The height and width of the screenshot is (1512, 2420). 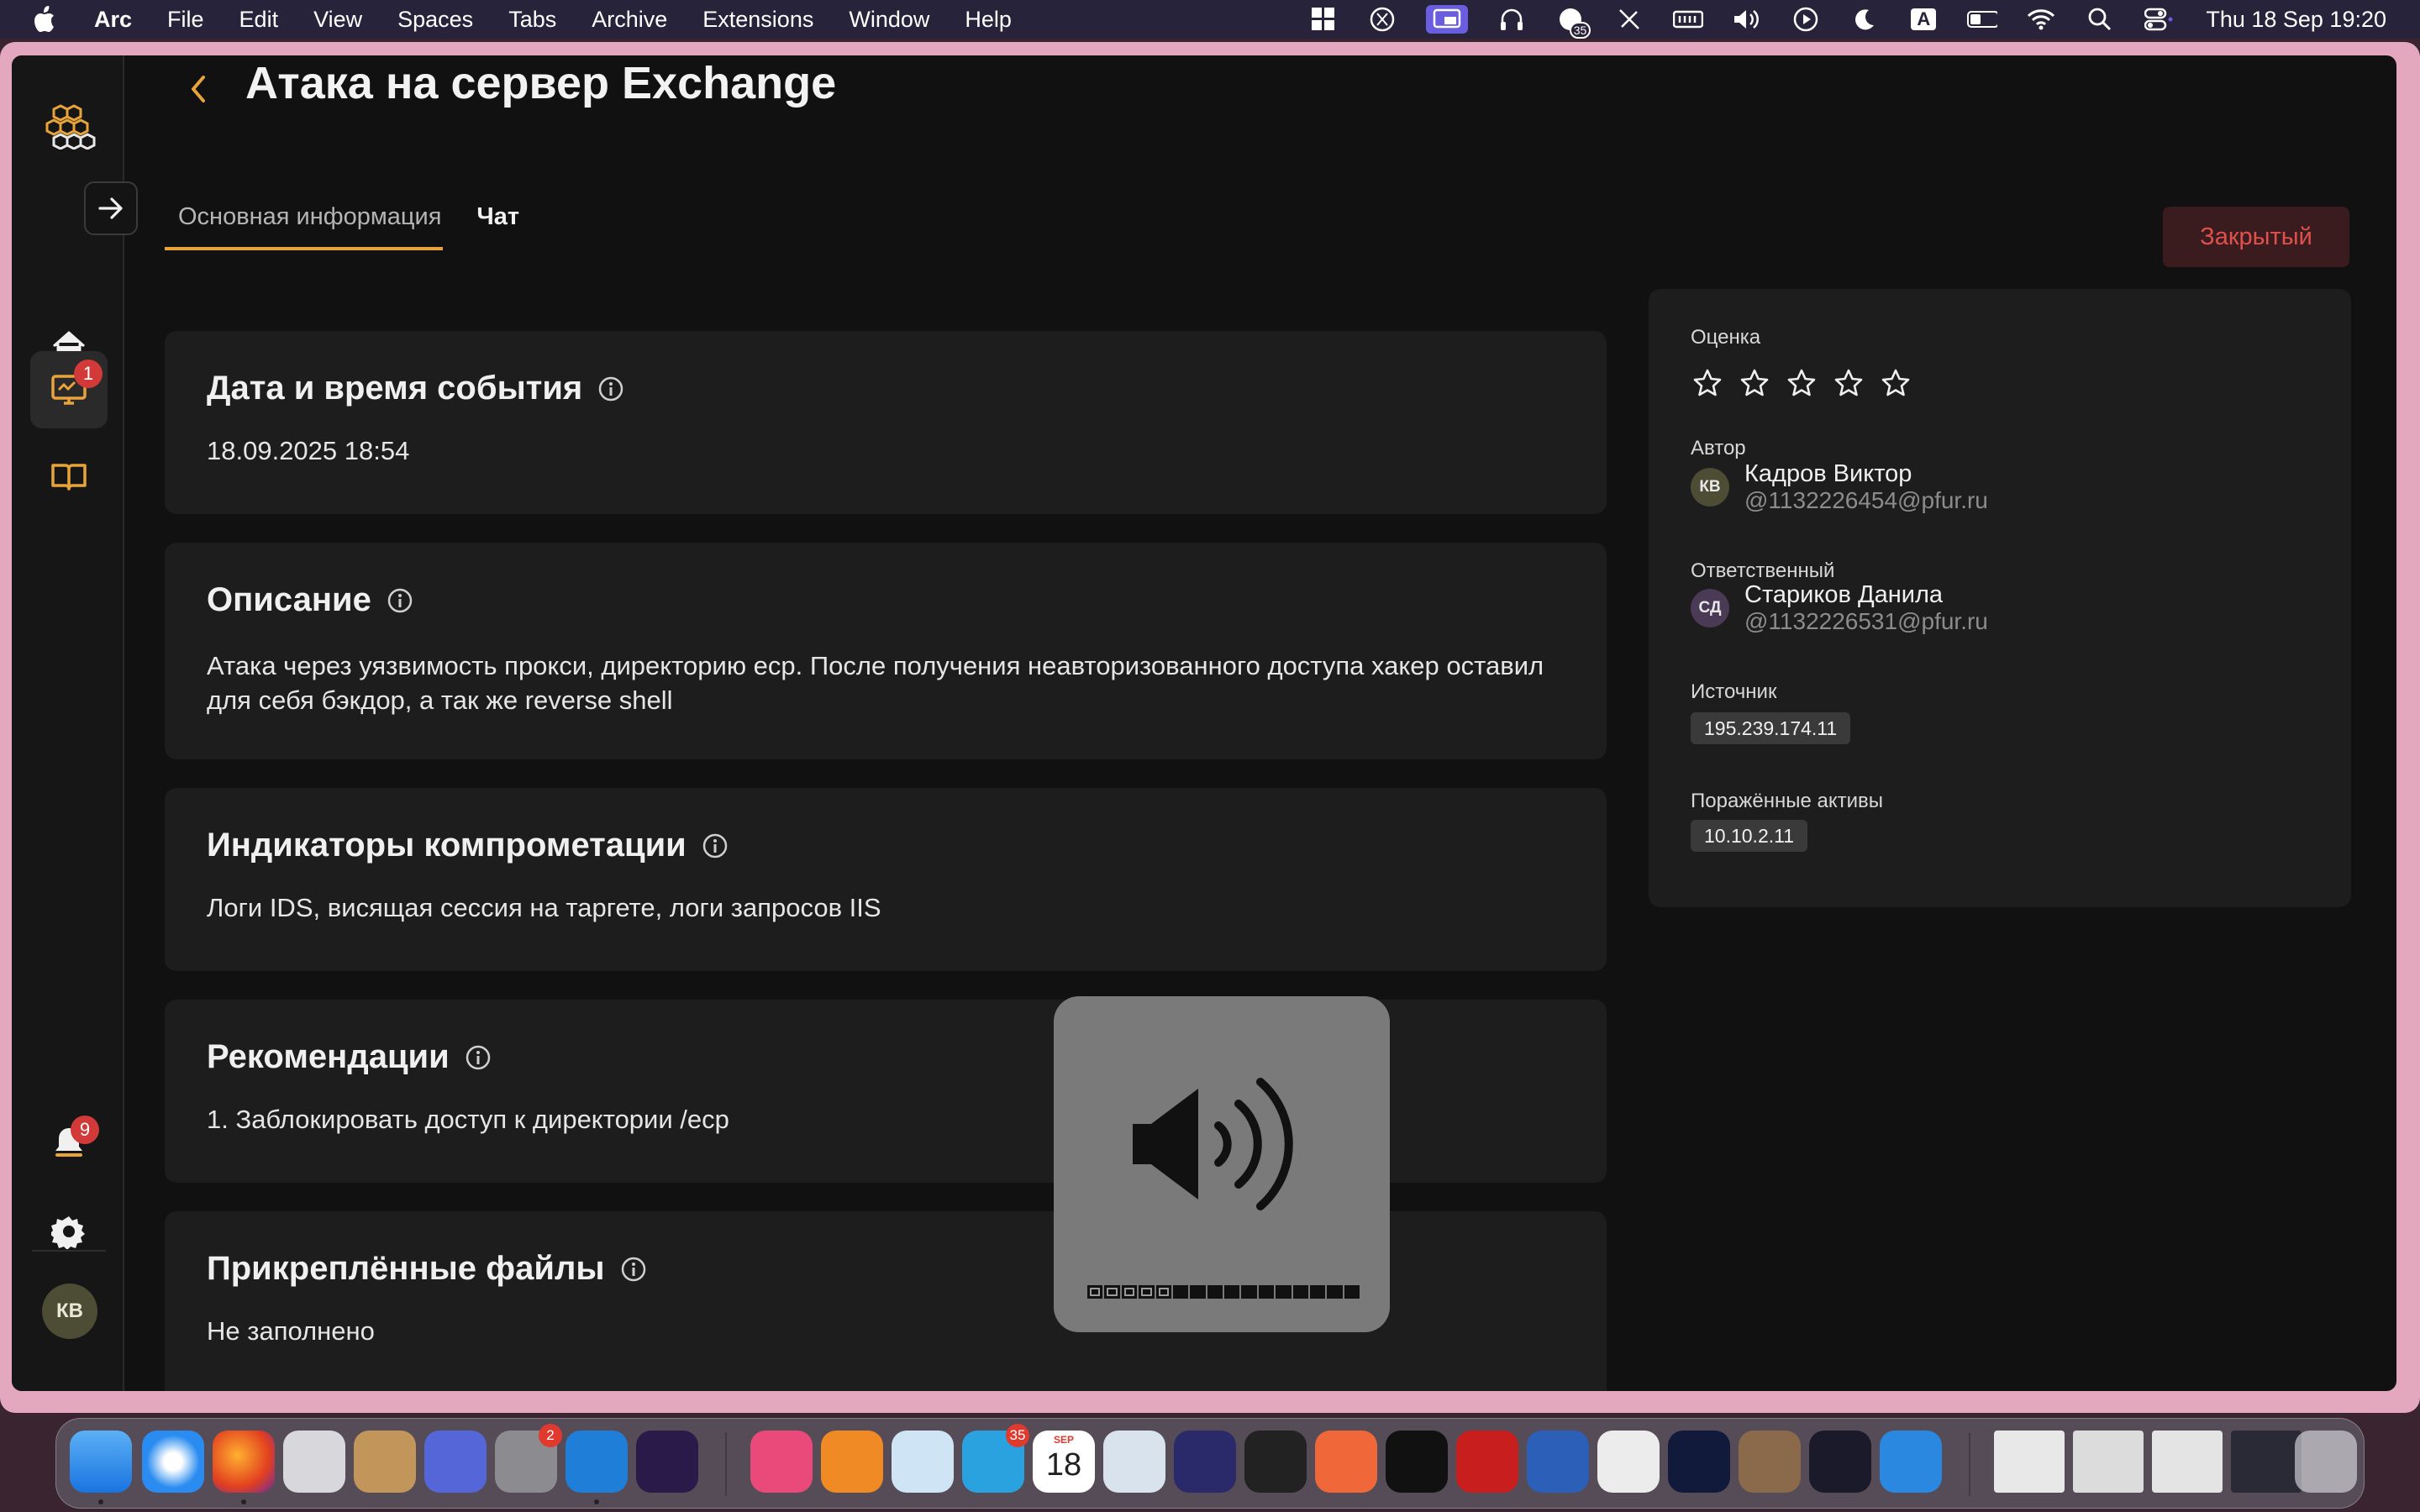 I want to click on dock-openvpn-icon, so click(x=852, y=1462).